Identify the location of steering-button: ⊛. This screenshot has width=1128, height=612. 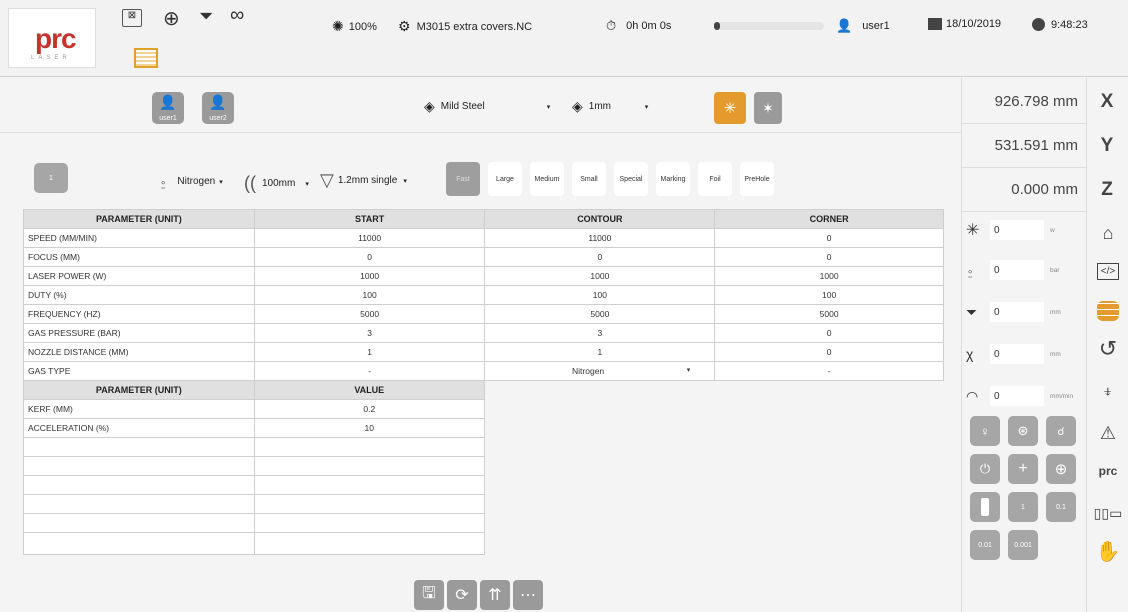
(1023, 431).